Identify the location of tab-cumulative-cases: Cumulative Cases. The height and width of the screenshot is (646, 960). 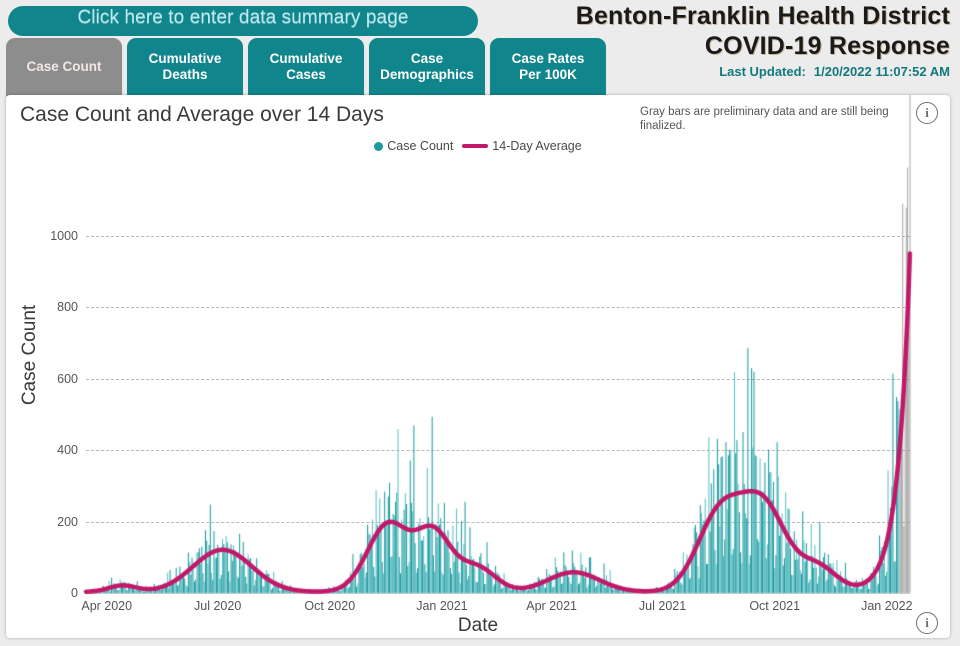
(306, 67).